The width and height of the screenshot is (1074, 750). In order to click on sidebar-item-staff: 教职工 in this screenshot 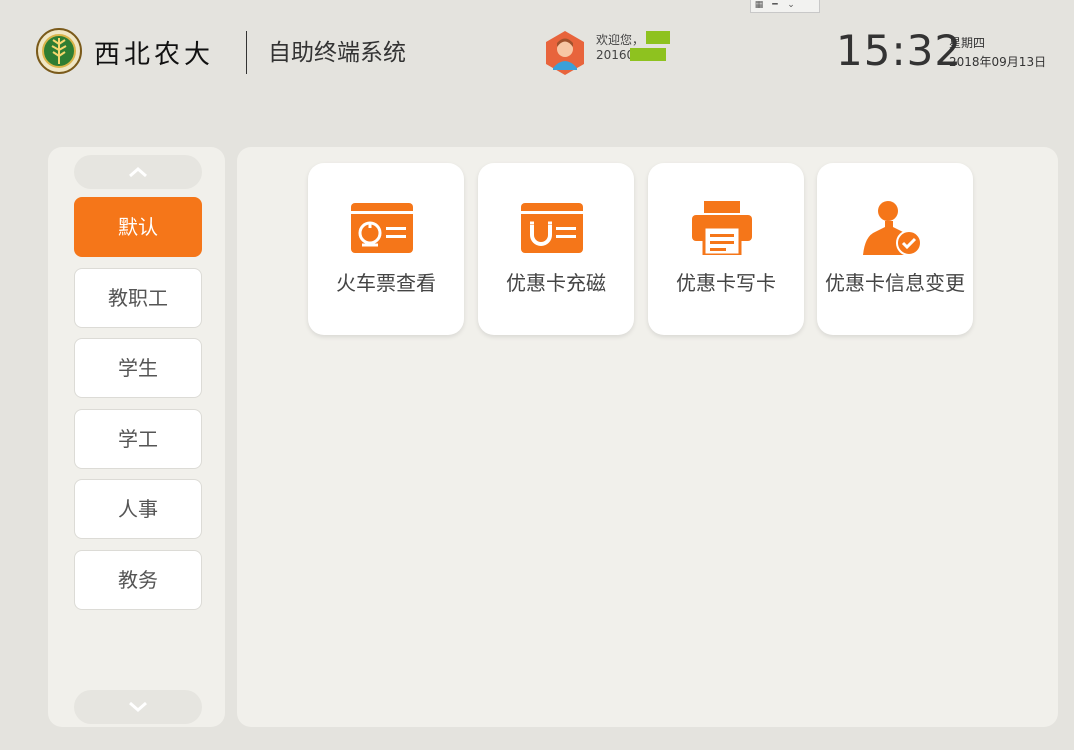, I will do `click(138, 298)`.